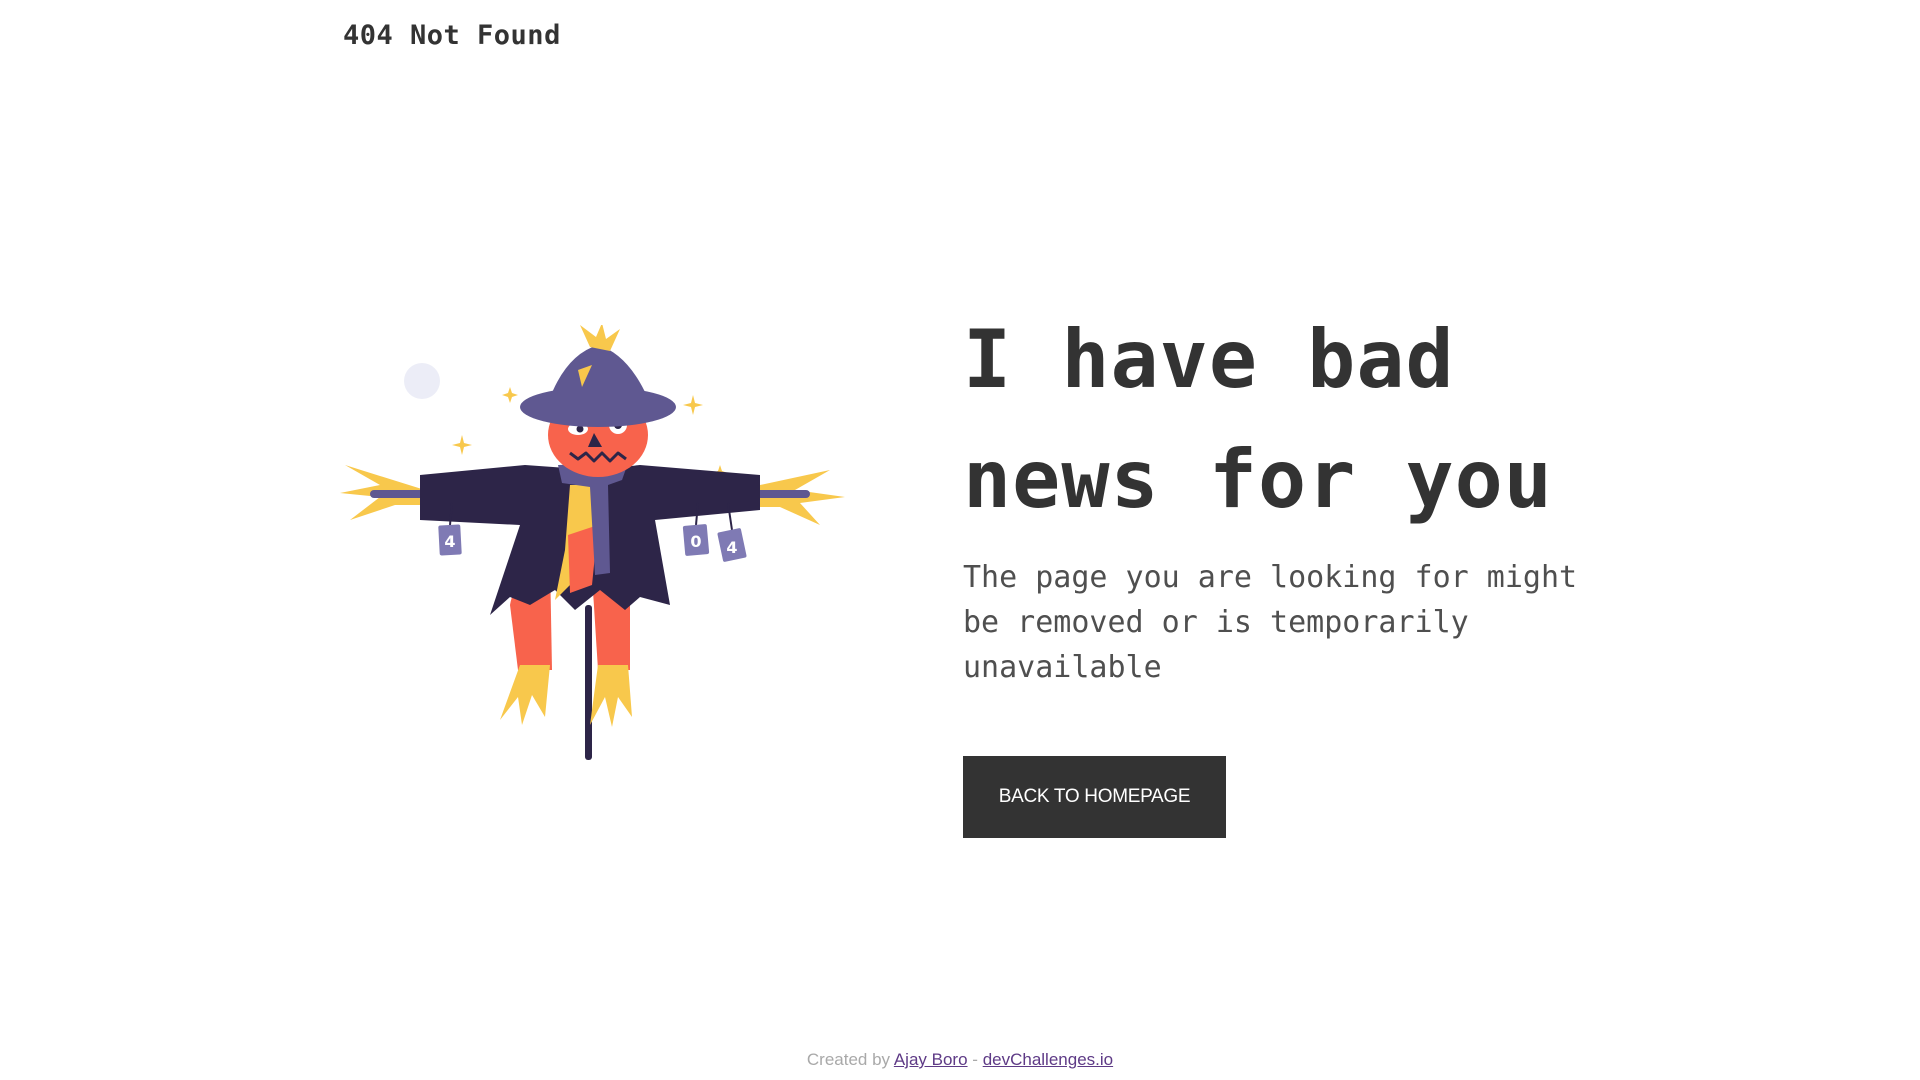 The image size is (1920, 1080). I want to click on page-headline: I have bad news for you, so click(1258, 419).